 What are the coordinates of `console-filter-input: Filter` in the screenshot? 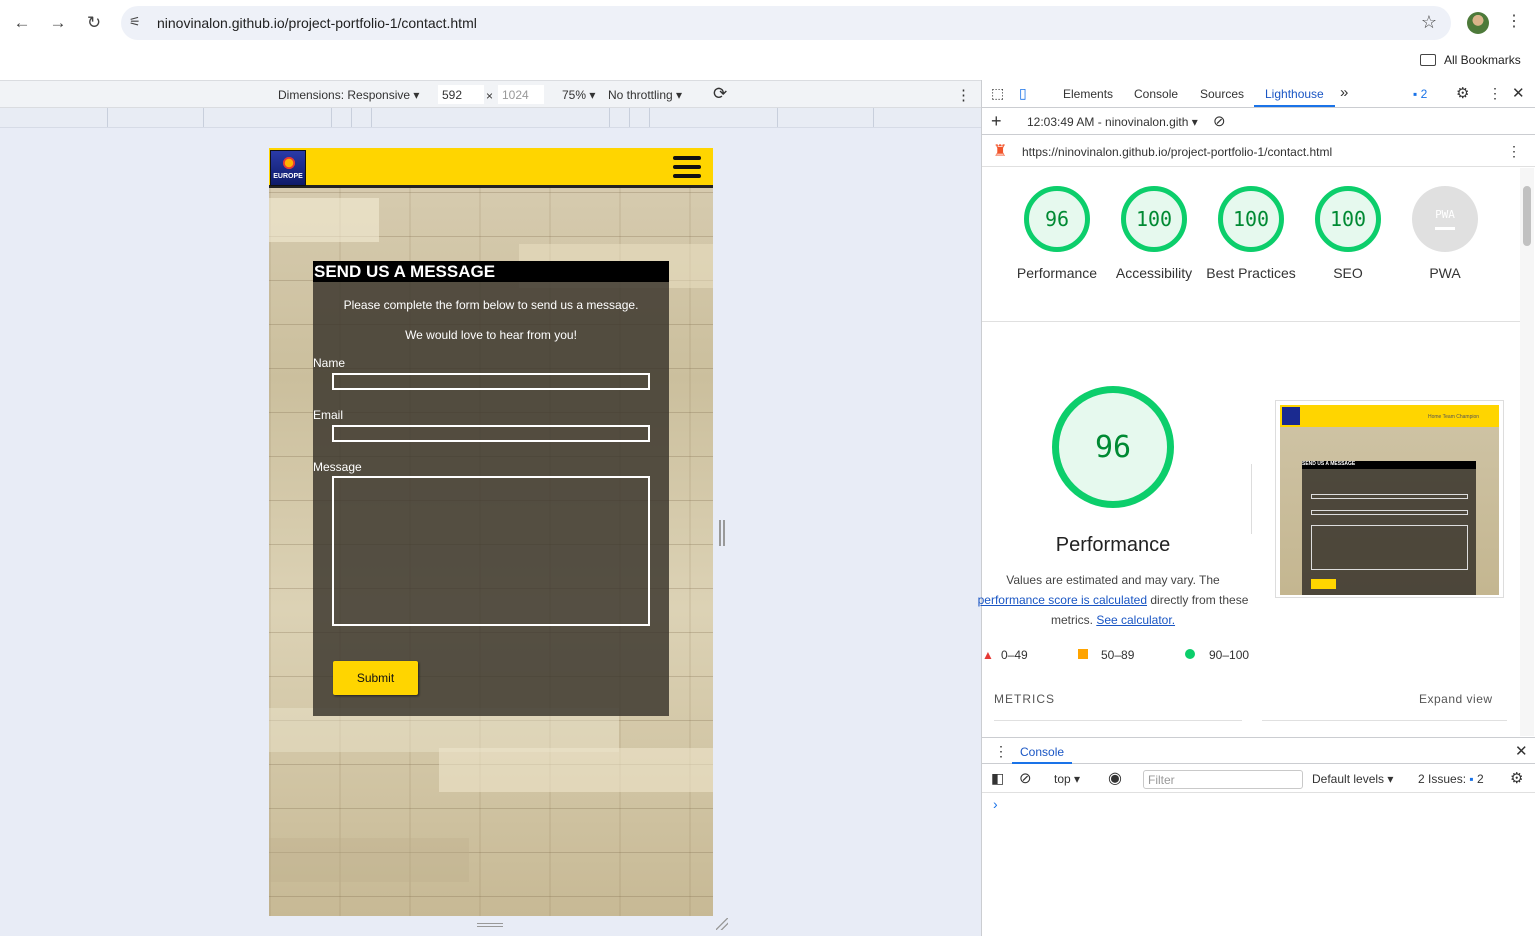 It's located at (1223, 779).